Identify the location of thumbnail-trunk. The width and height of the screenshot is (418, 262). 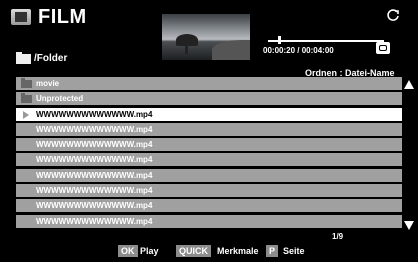
(186, 49).